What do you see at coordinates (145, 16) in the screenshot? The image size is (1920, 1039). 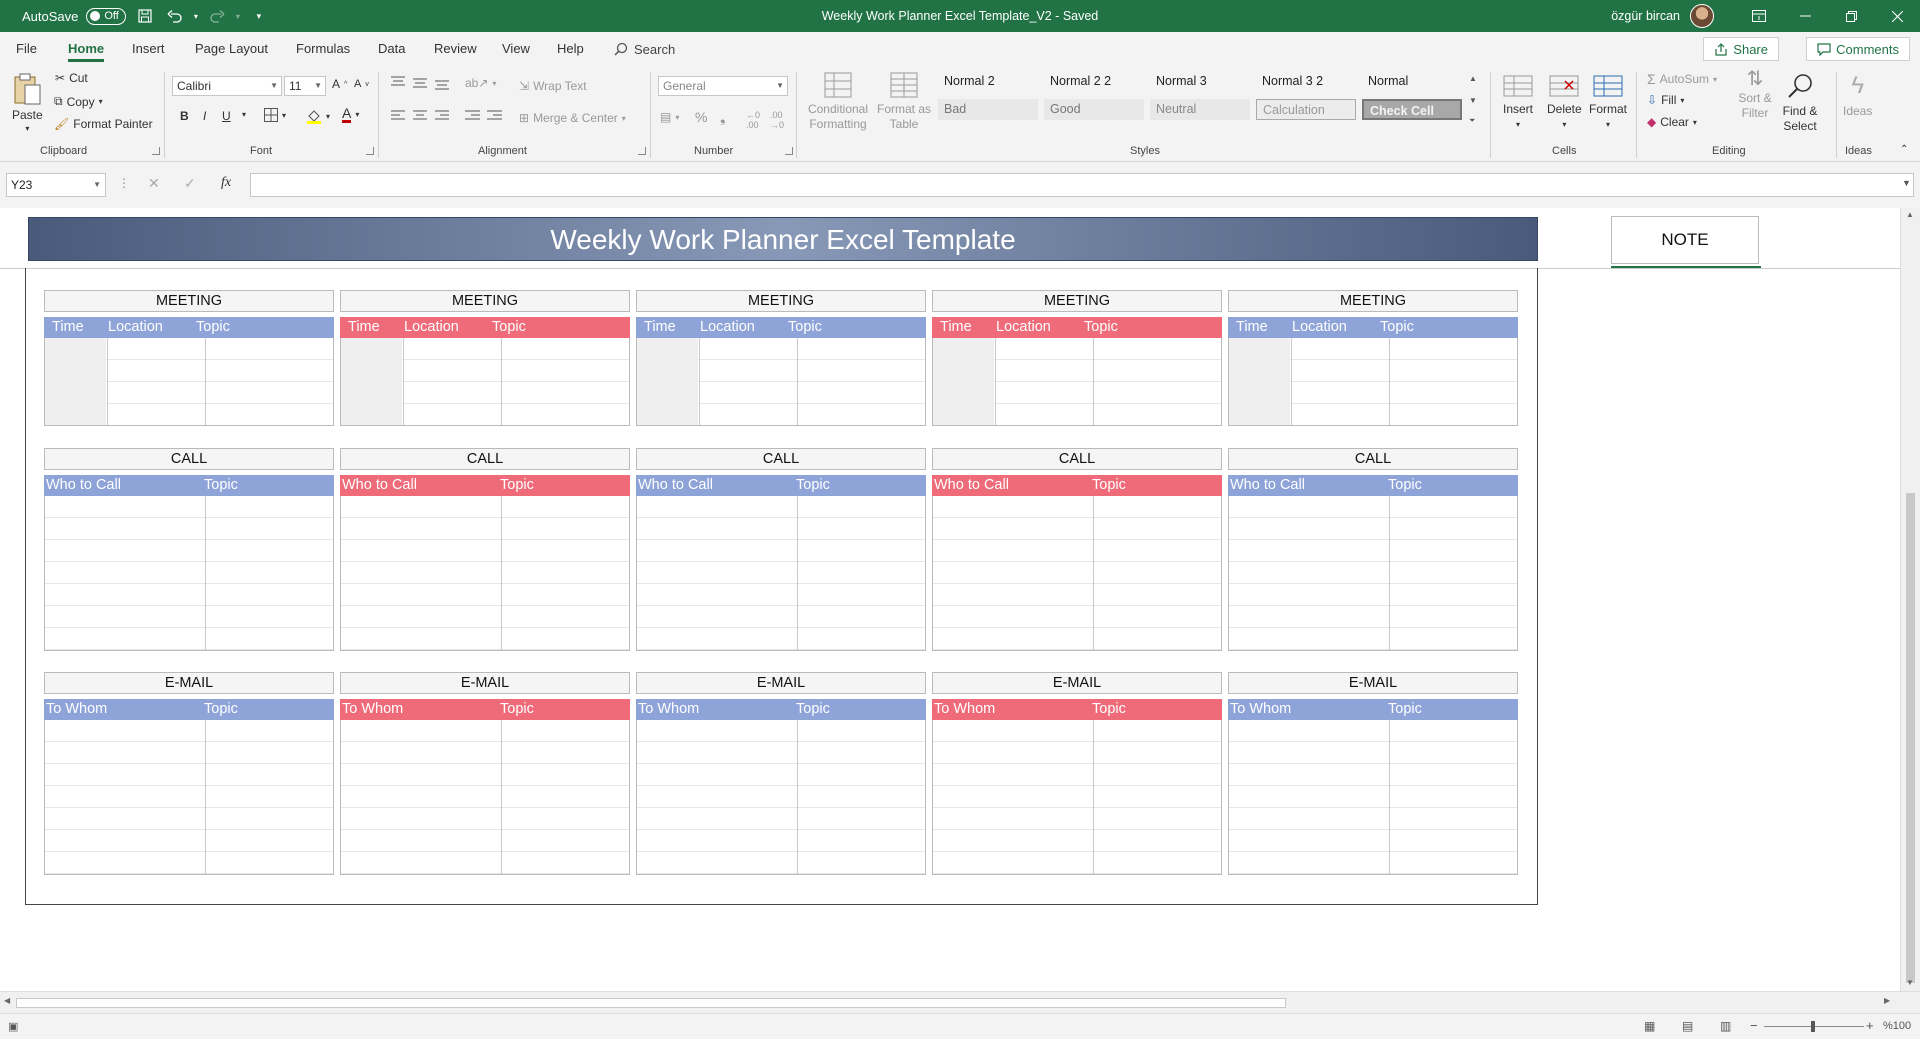 I see `save-icon` at bounding box center [145, 16].